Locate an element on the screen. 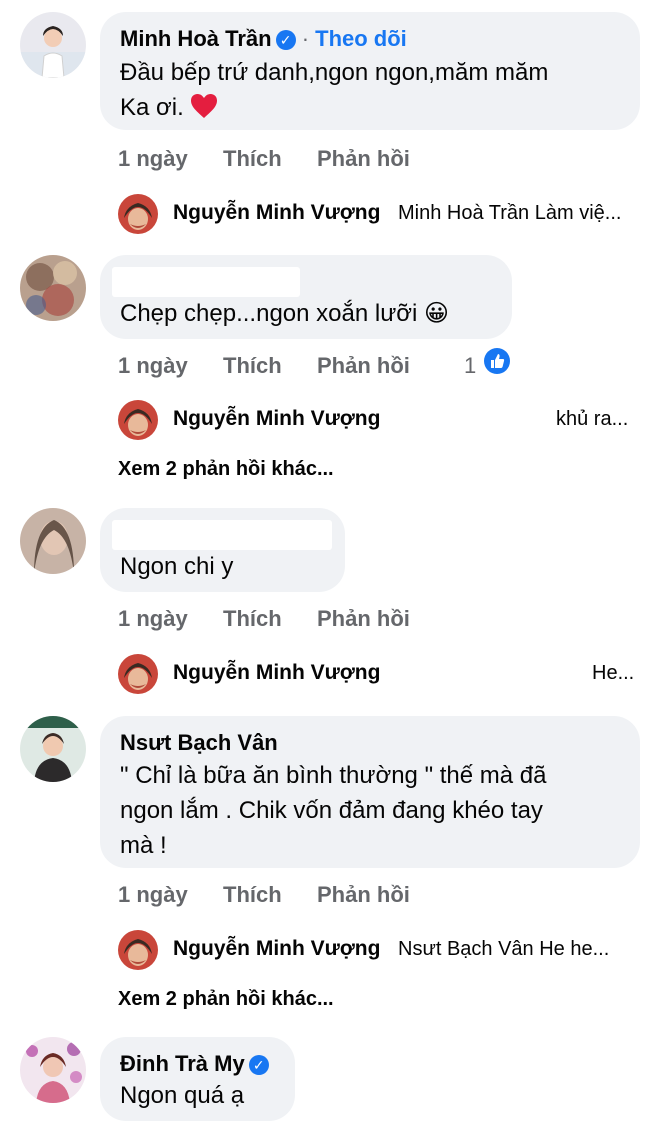 Image resolution: width=660 pixels, height=1125 pixels. comment-bubble: Chẹp chẹp...ngon xoắn lưỡi 😀 is located at coordinates (306, 297).